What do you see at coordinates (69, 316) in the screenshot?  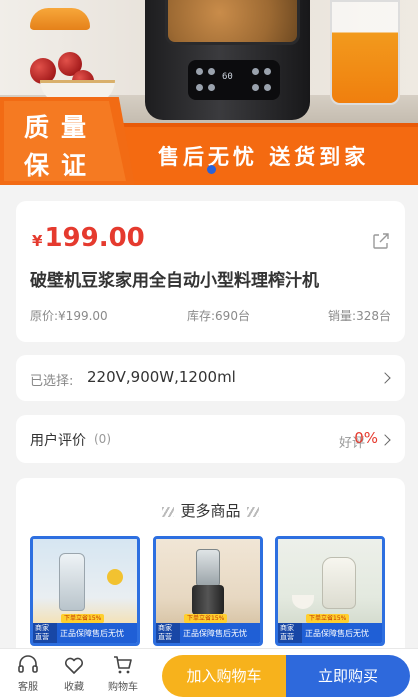 I see `original-price: 原价:¥199.00` at bounding box center [69, 316].